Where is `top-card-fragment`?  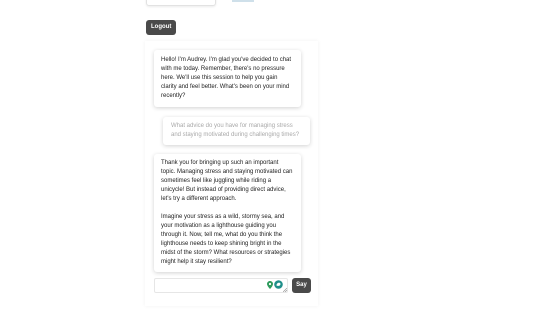 top-card-fragment is located at coordinates (181, 3).